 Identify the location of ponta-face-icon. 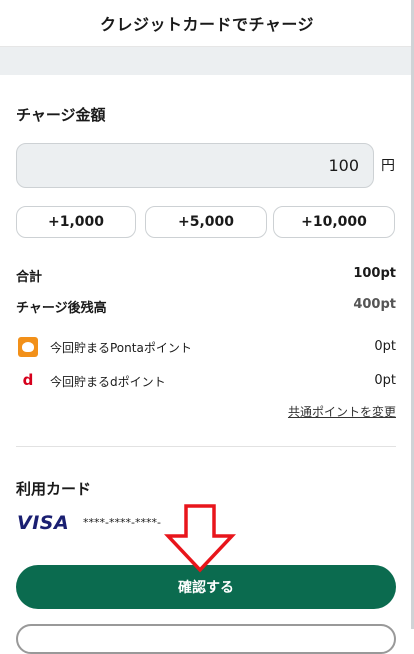
(28, 347).